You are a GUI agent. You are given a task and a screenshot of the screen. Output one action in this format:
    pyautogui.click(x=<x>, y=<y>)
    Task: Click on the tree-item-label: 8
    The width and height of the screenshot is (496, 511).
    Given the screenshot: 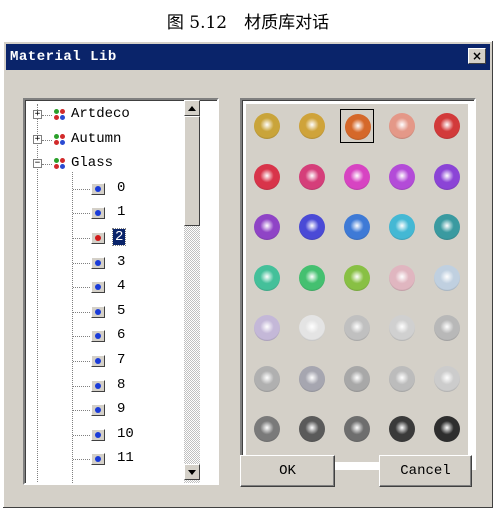 What is the action you would take?
    pyautogui.click(x=121, y=385)
    